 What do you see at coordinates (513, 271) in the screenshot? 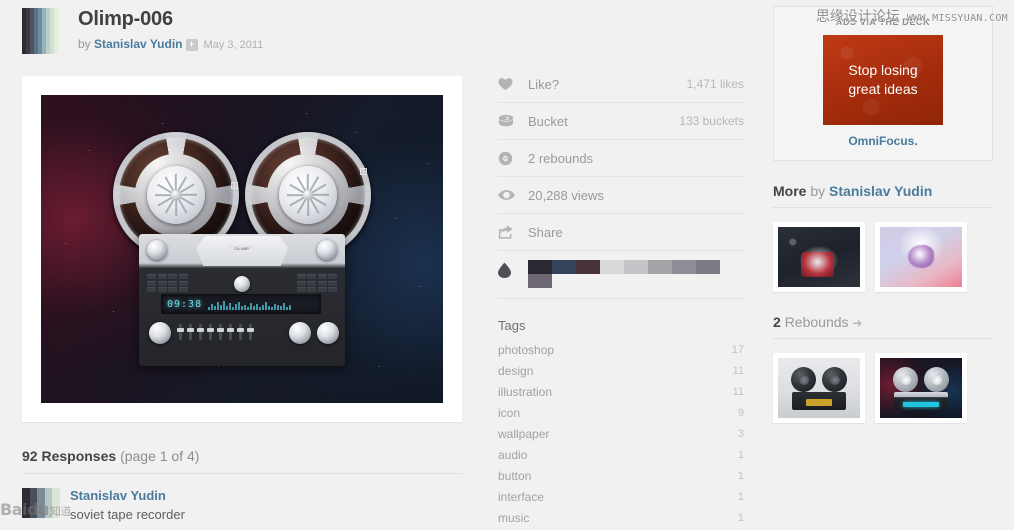
I see `droplet-icon` at bounding box center [513, 271].